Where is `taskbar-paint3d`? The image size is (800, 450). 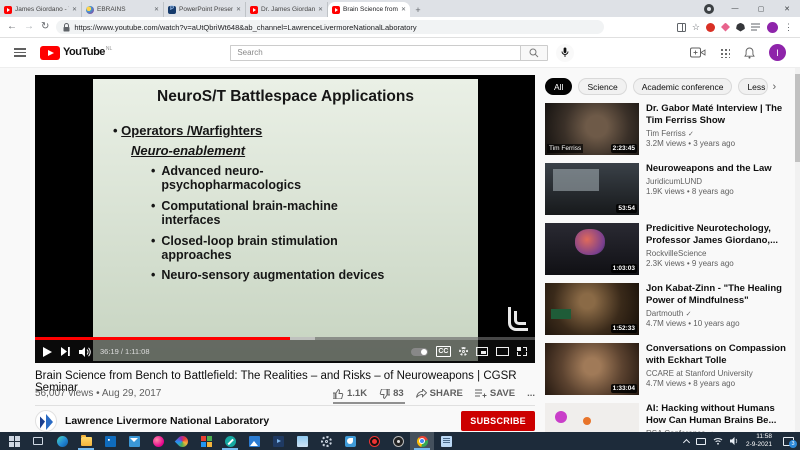
taskbar-paint3d is located at coordinates (158, 441).